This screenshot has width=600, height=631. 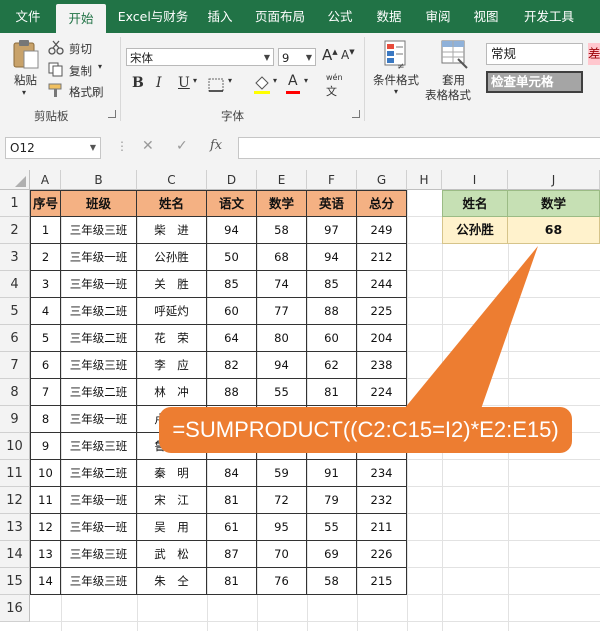 What do you see at coordinates (365, 429) in the screenshot?
I see `callout-formula-text: =SUMPRODUCT((C2:C15=I2)*E2:E15)` at bounding box center [365, 429].